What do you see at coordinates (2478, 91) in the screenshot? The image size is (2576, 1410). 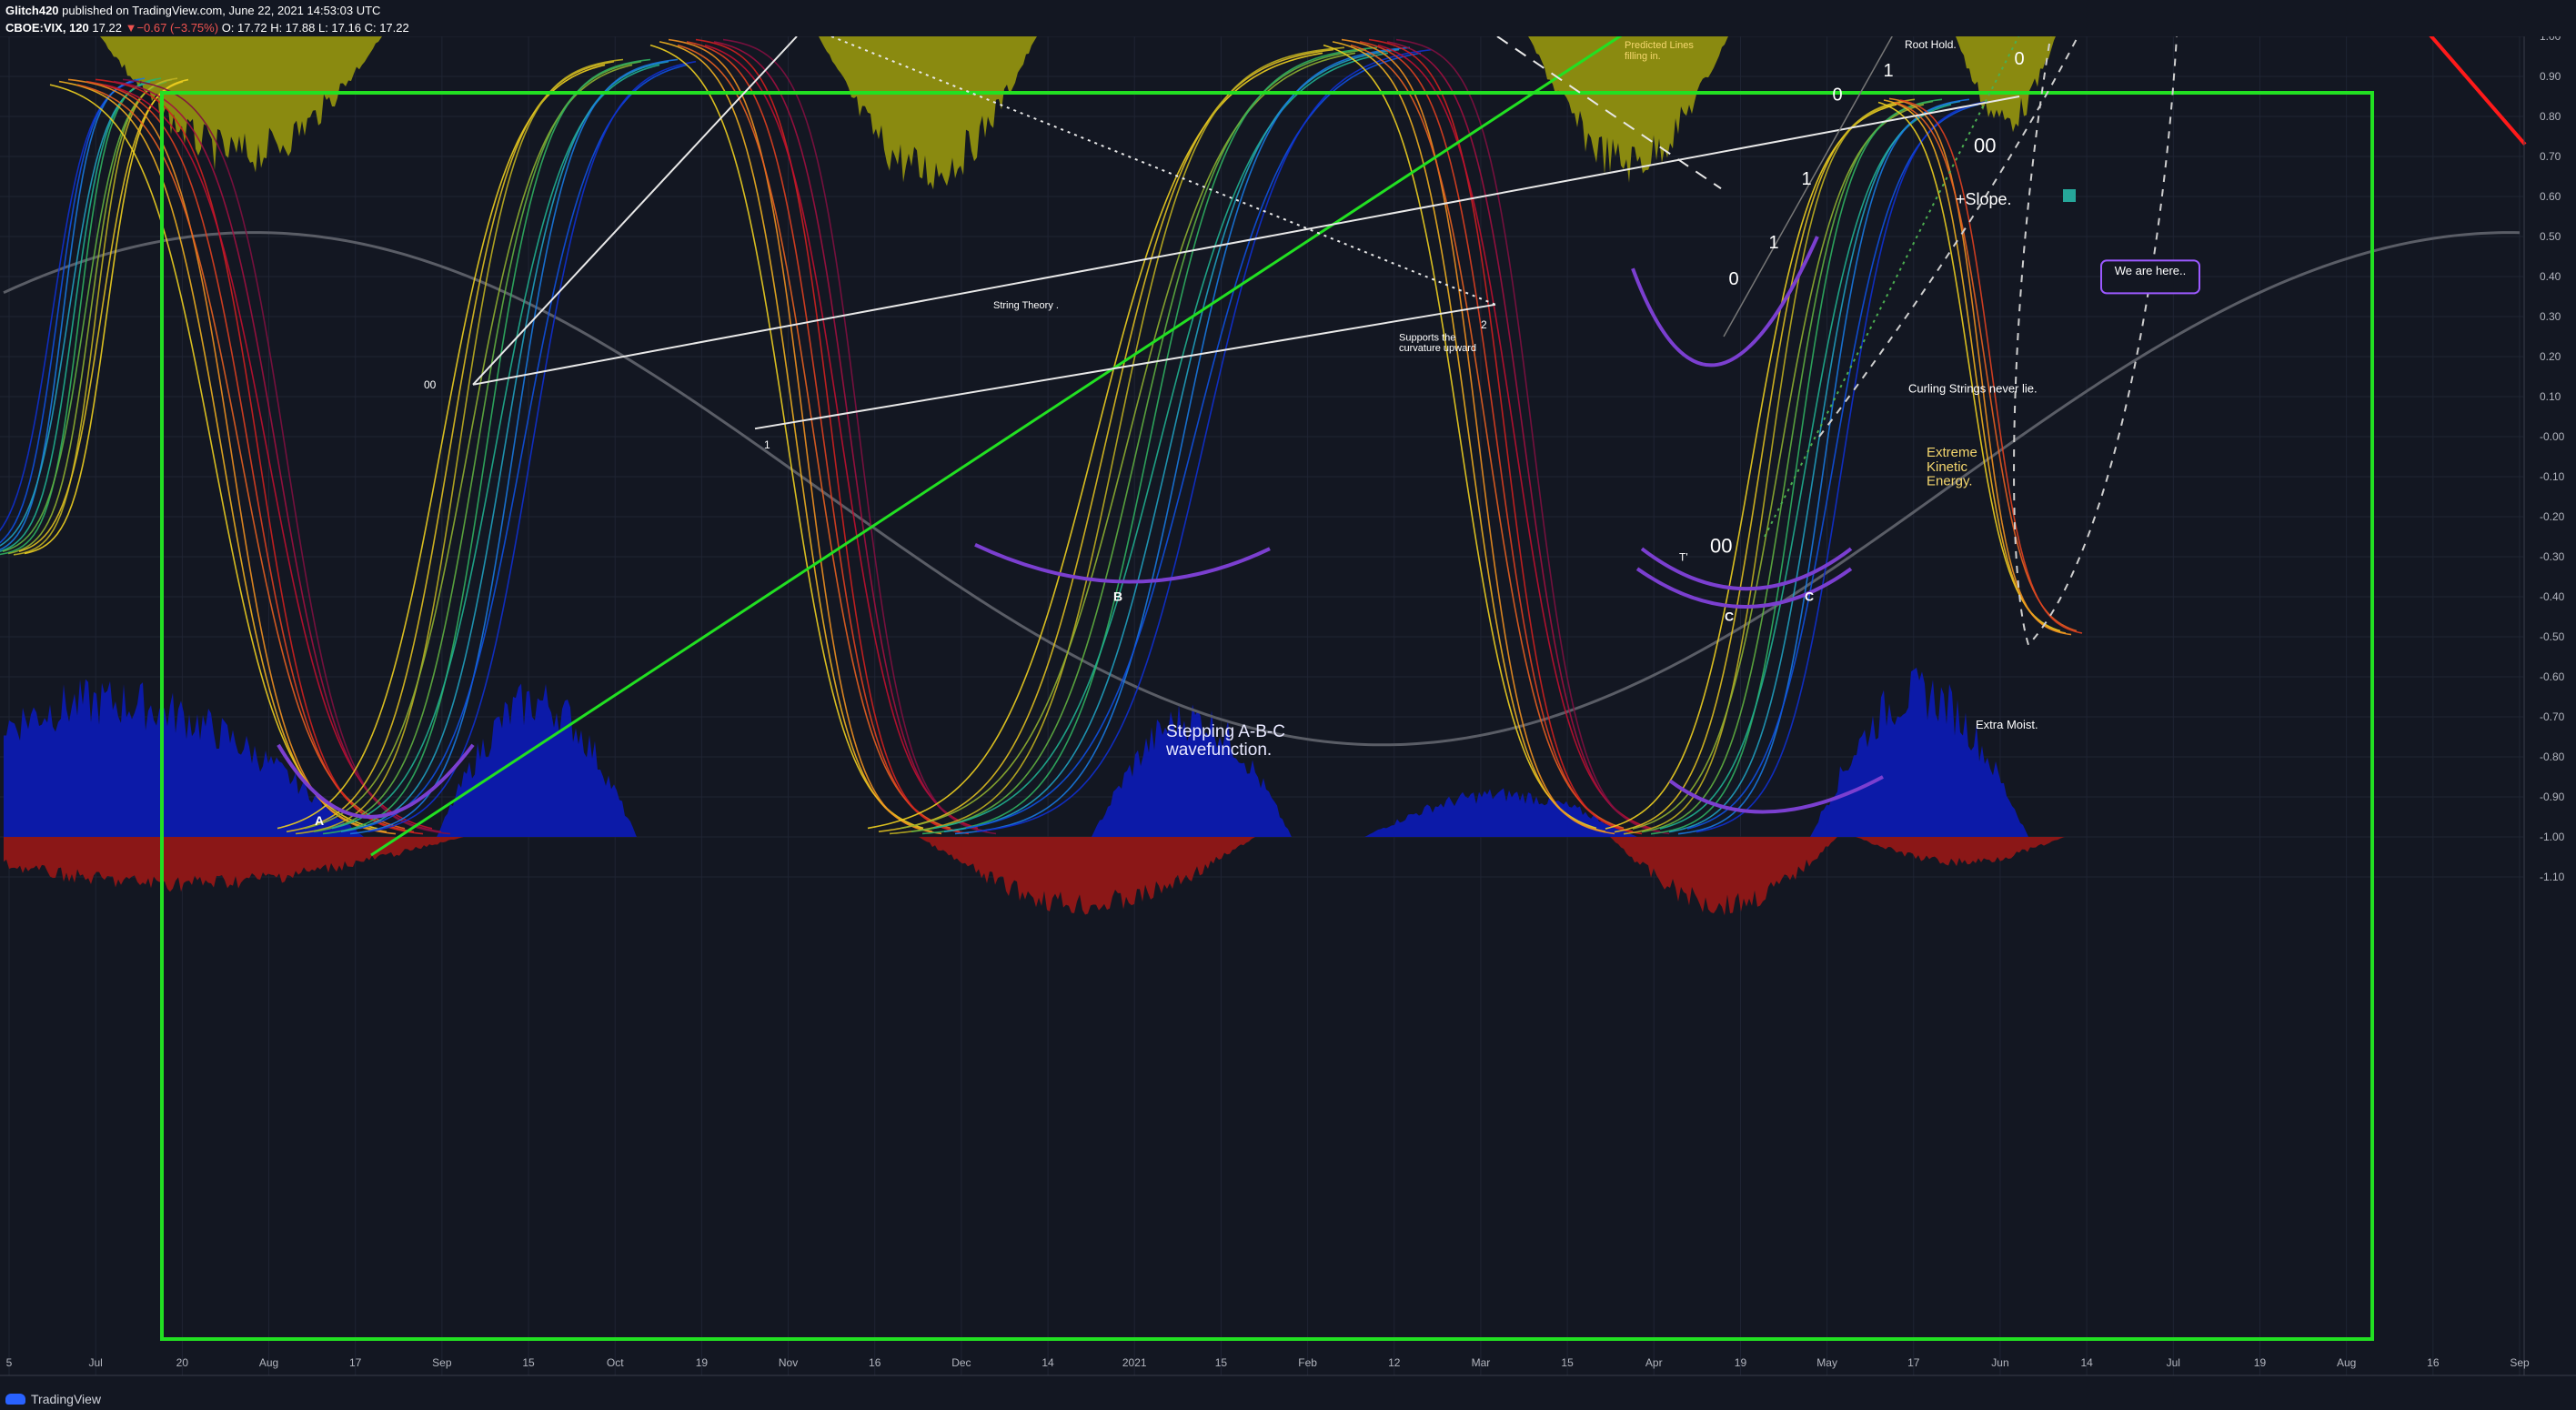 I see `red-trendline` at bounding box center [2478, 91].